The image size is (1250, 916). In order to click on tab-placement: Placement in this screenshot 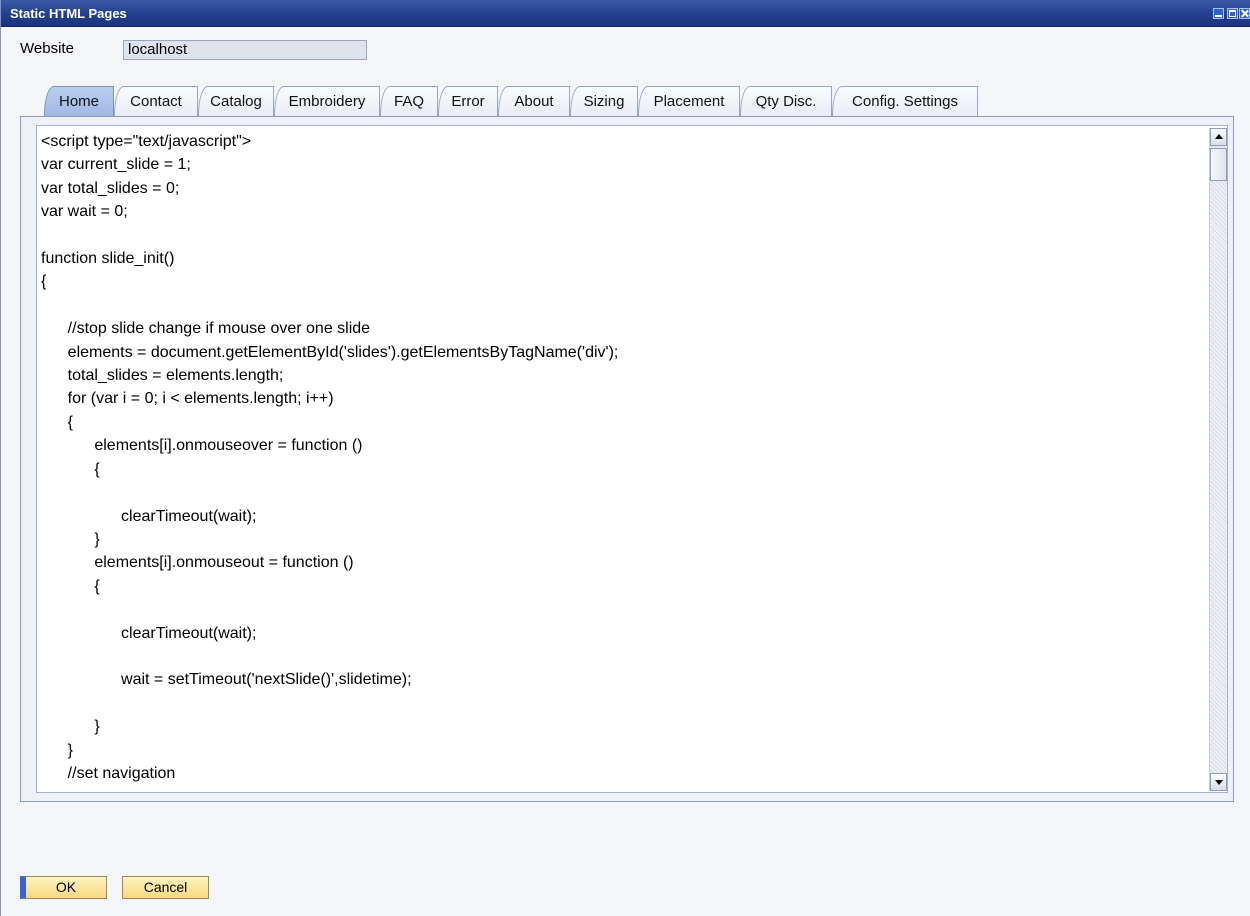, I will do `click(689, 101)`.